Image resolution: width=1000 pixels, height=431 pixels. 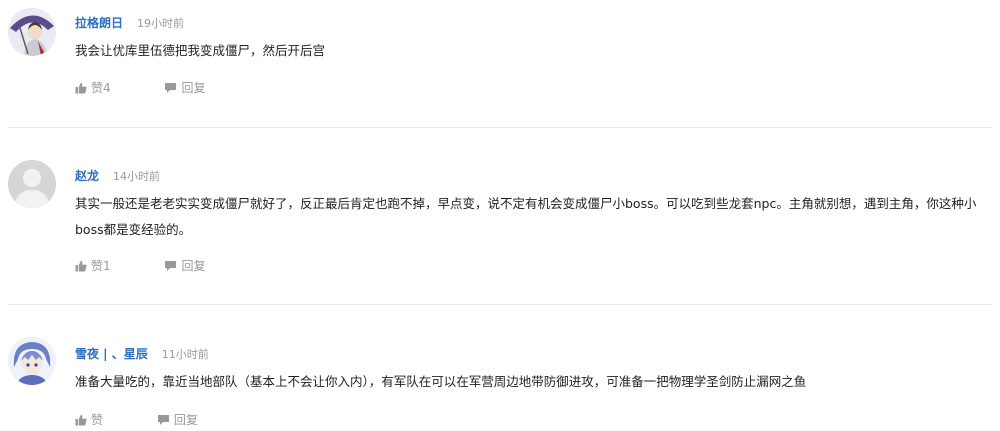 What do you see at coordinates (136, 420) in the screenshot?
I see `comment-actions: 赞 回复` at bounding box center [136, 420].